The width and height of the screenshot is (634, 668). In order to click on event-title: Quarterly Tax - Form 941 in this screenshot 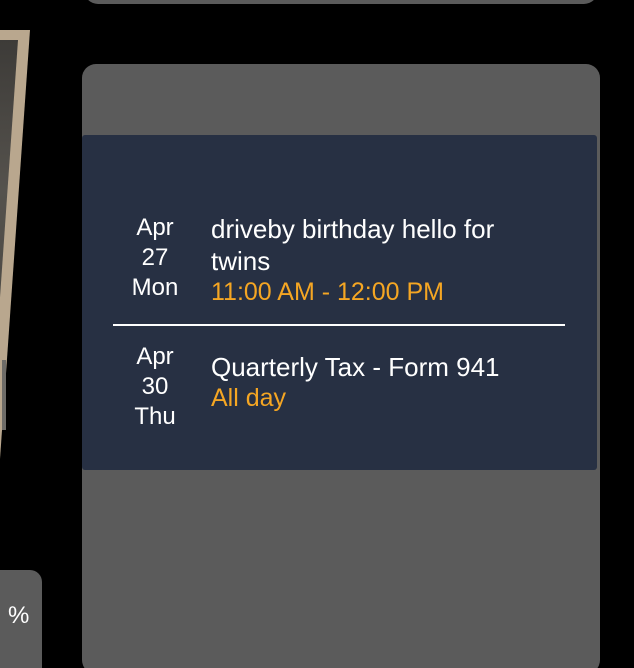, I will do `click(355, 367)`.